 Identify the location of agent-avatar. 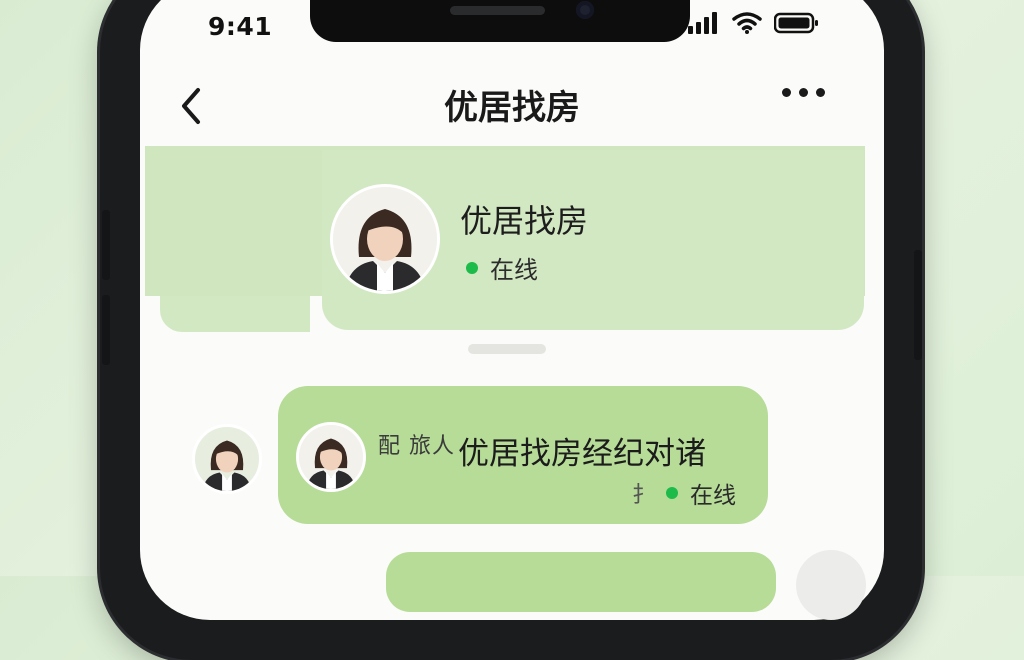
(385, 239).